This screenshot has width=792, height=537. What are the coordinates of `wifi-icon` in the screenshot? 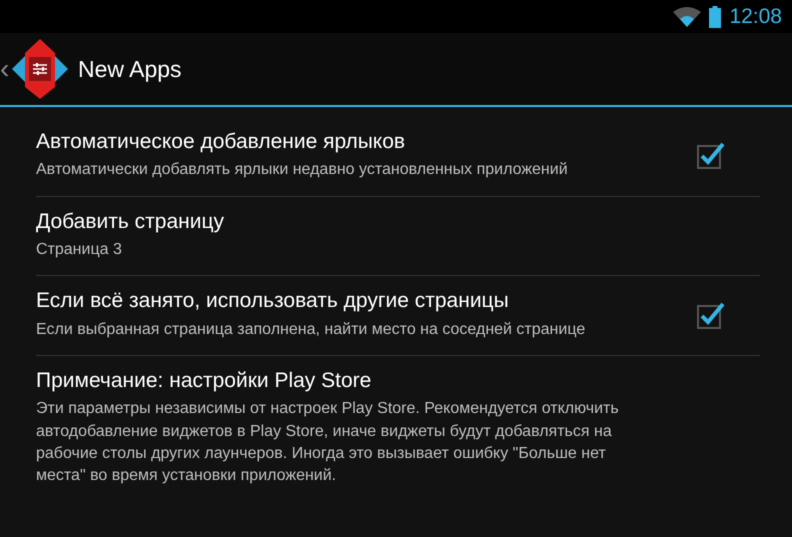 It's located at (687, 16).